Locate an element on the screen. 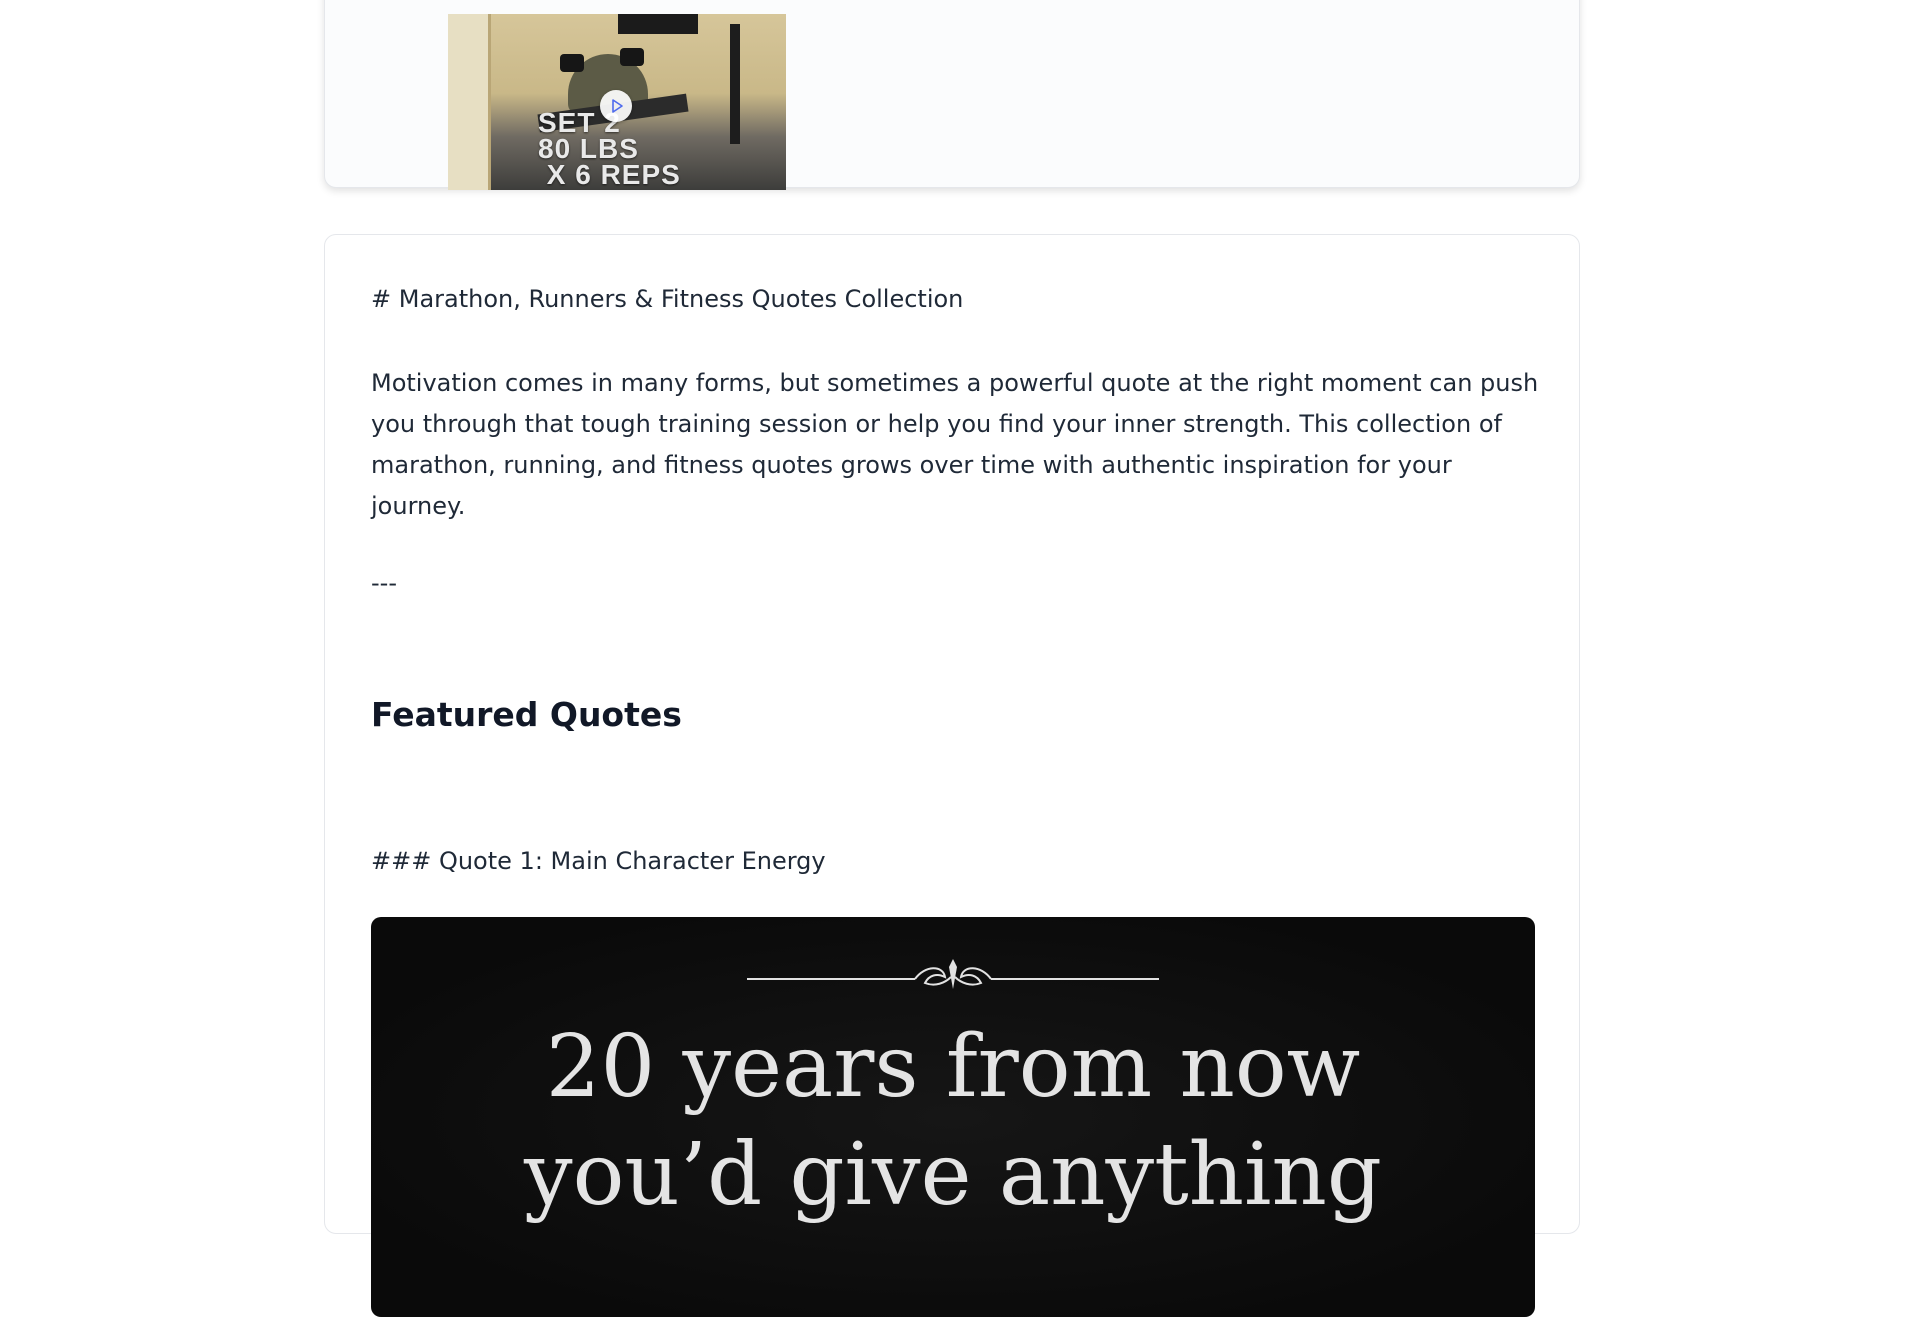 This screenshot has height=1317, width=1917. thumbnail-overlay-text: SET 2 80 LBS X 6 REPS is located at coordinates (609, 148).